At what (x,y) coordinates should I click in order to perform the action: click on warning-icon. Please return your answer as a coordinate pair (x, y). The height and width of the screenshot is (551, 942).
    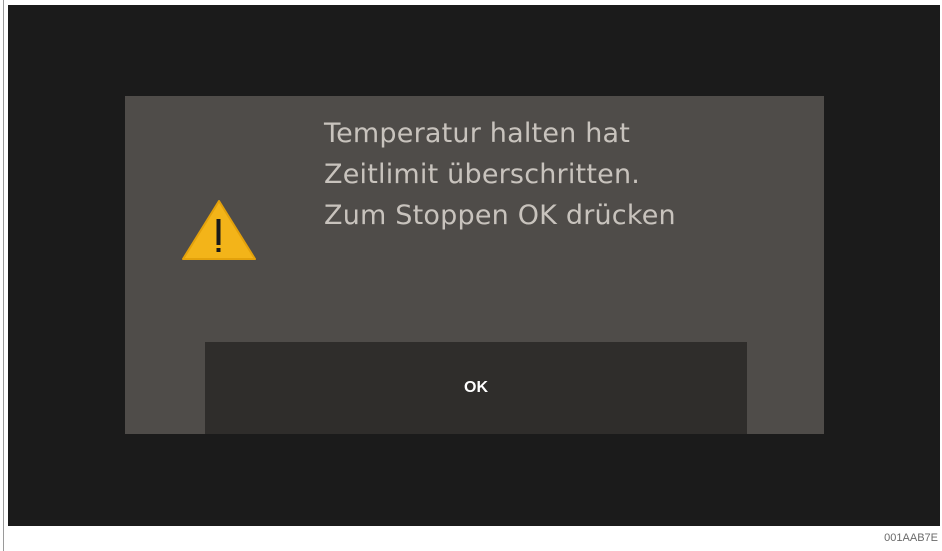
    Looking at the image, I should click on (219, 230).